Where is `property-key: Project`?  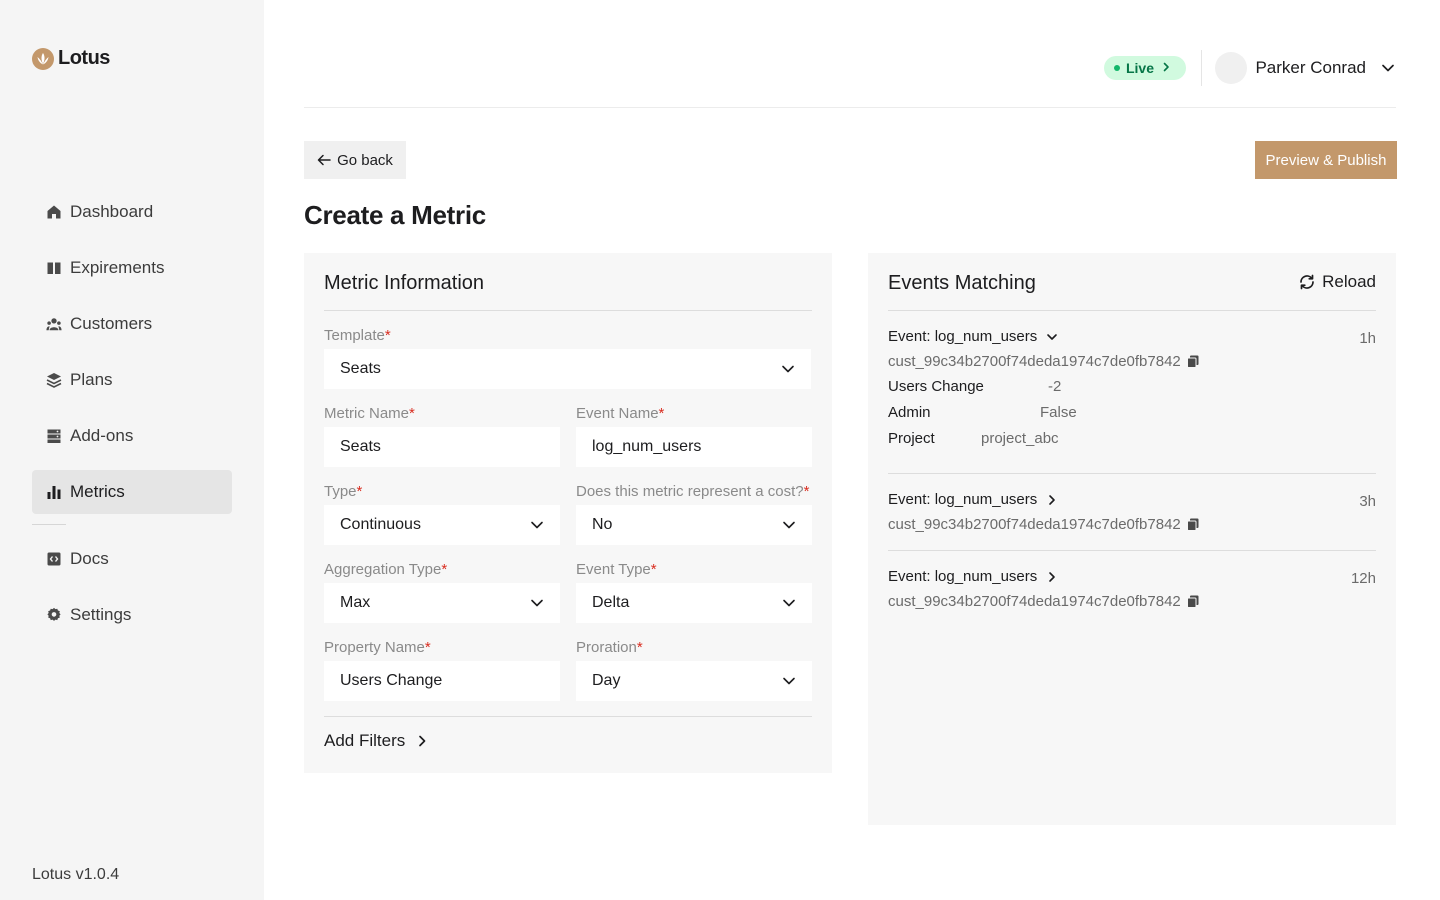 property-key: Project is located at coordinates (911, 438).